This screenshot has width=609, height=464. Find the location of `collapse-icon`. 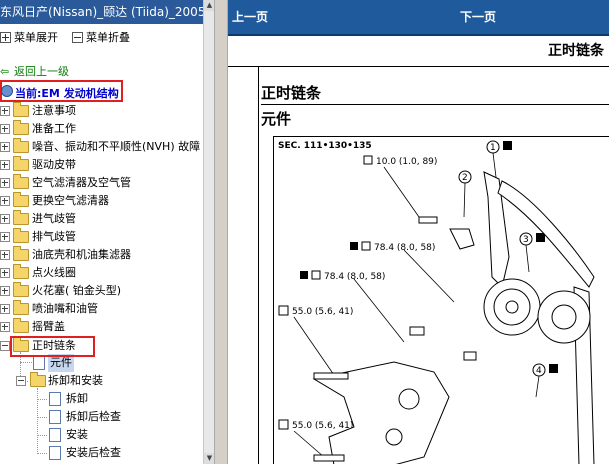

collapse-icon is located at coordinates (77, 37).